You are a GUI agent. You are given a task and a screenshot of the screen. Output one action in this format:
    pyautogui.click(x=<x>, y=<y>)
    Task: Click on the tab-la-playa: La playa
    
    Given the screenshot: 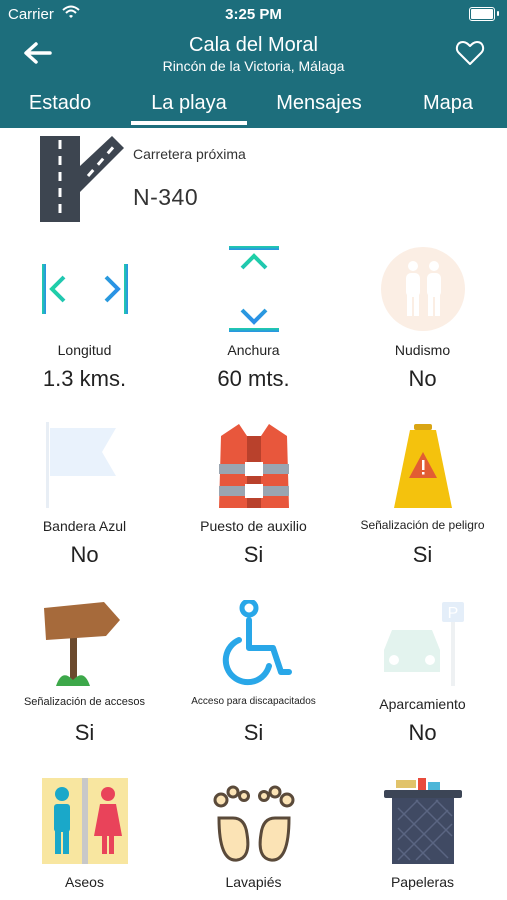 What is the action you would take?
    pyautogui.click(x=189, y=103)
    